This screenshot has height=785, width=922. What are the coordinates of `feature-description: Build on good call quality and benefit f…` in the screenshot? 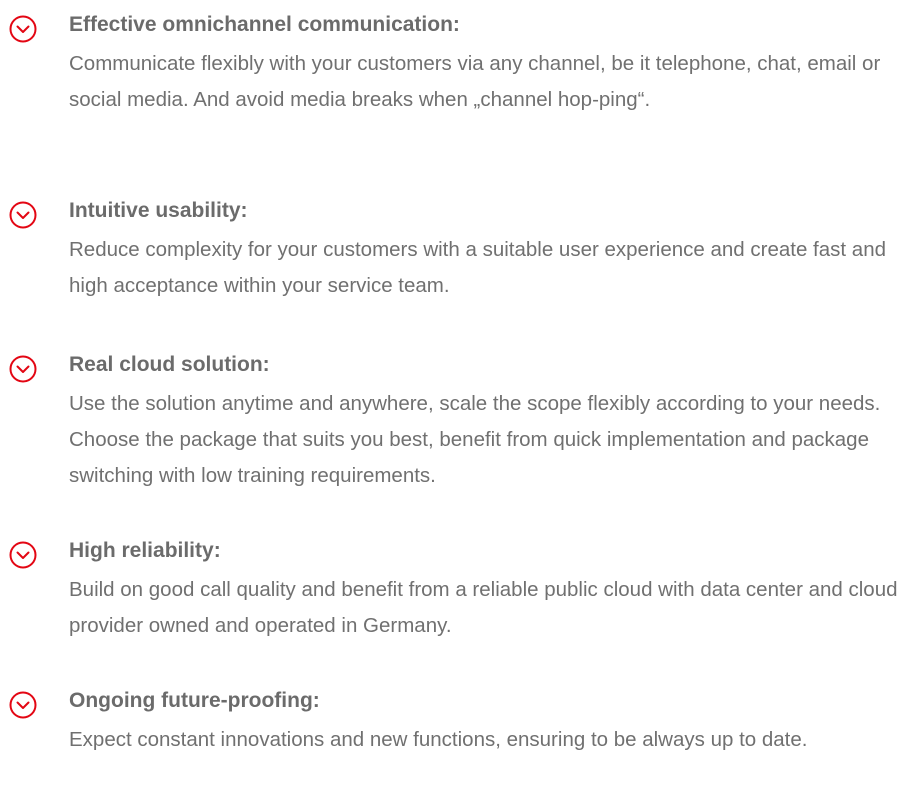 It's located at (483, 607).